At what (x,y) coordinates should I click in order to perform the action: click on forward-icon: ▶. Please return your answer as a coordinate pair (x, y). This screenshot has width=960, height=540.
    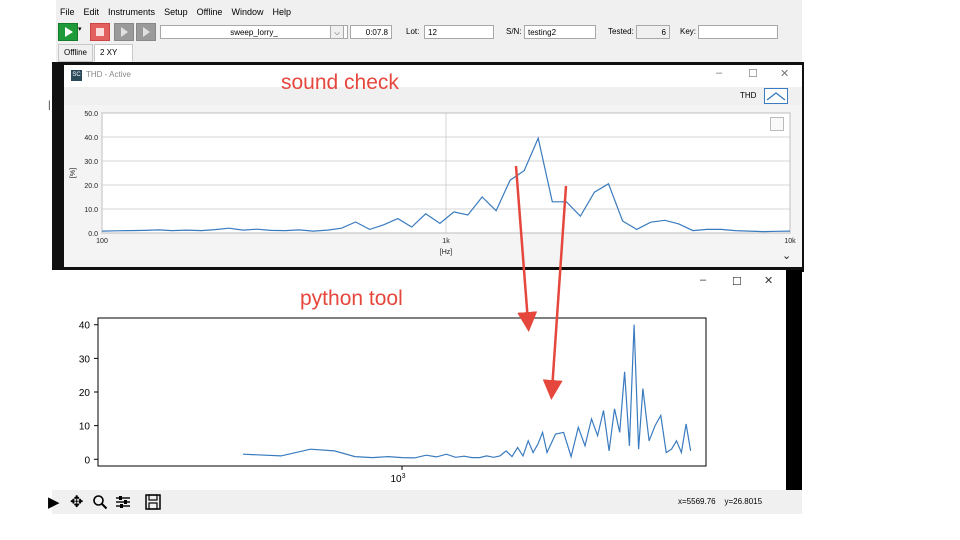
    Looking at the image, I should click on (54, 502).